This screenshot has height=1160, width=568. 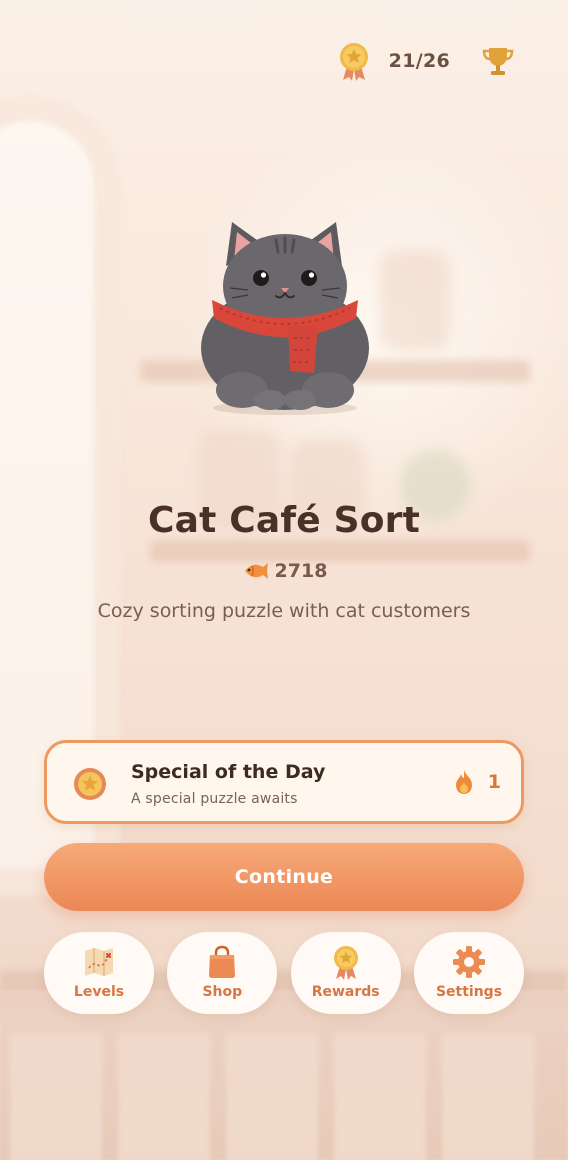 What do you see at coordinates (228, 772) in the screenshot?
I see `special-title: Special of the Day` at bounding box center [228, 772].